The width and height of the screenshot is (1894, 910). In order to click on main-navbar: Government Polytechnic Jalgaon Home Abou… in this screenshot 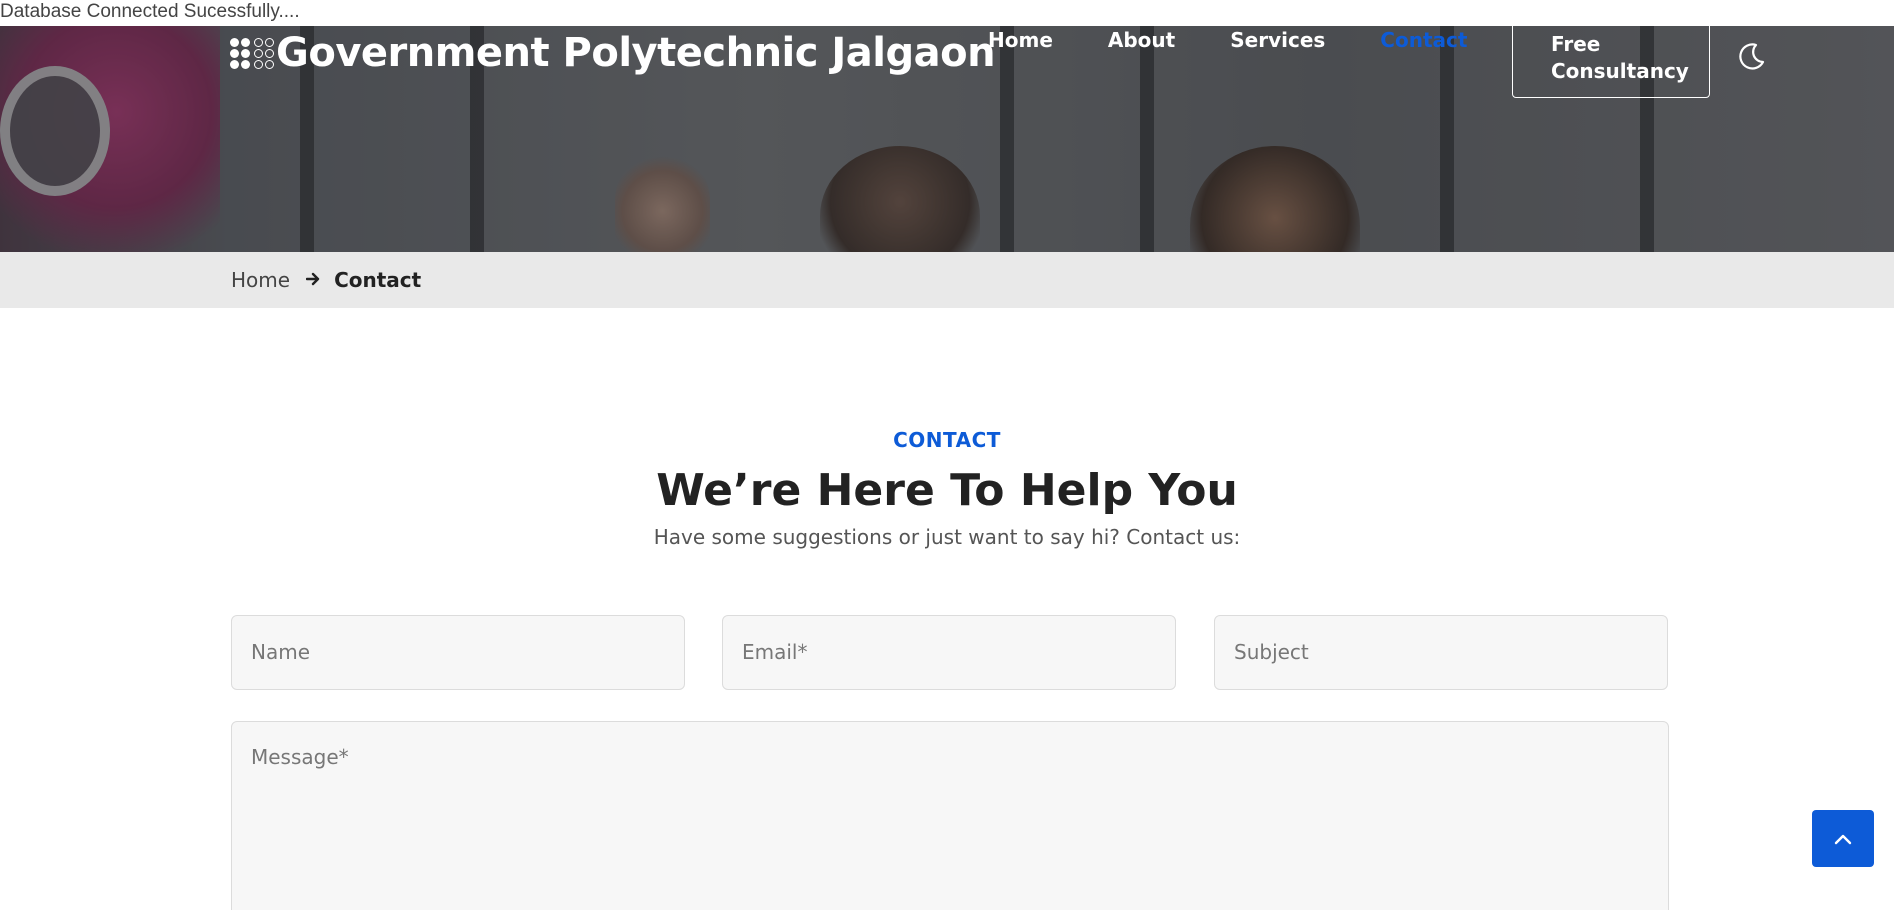, I will do `click(947, 64)`.